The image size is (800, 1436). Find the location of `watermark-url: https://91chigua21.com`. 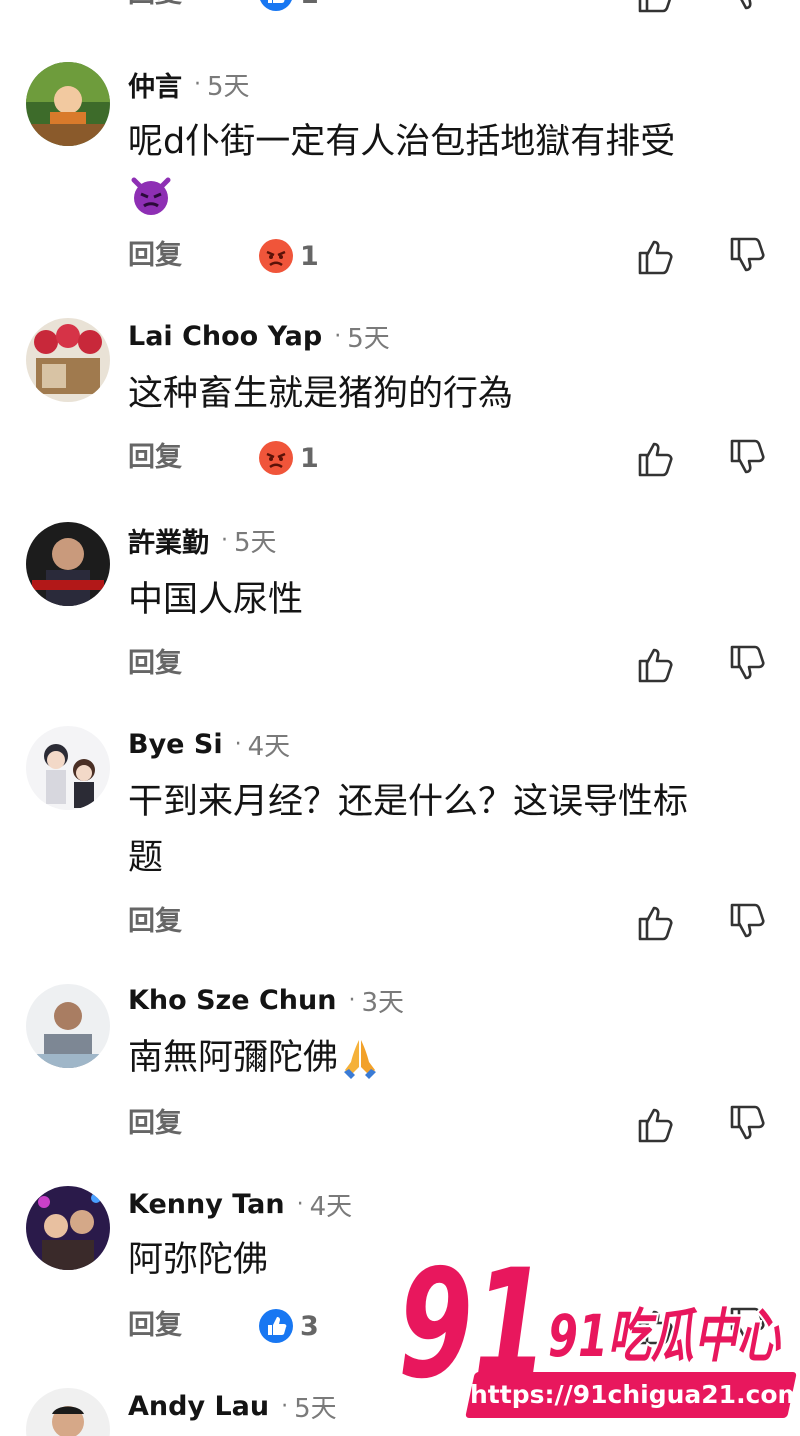

watermark-url: https://91chigua21.com is located at coordinates (635, 1394).